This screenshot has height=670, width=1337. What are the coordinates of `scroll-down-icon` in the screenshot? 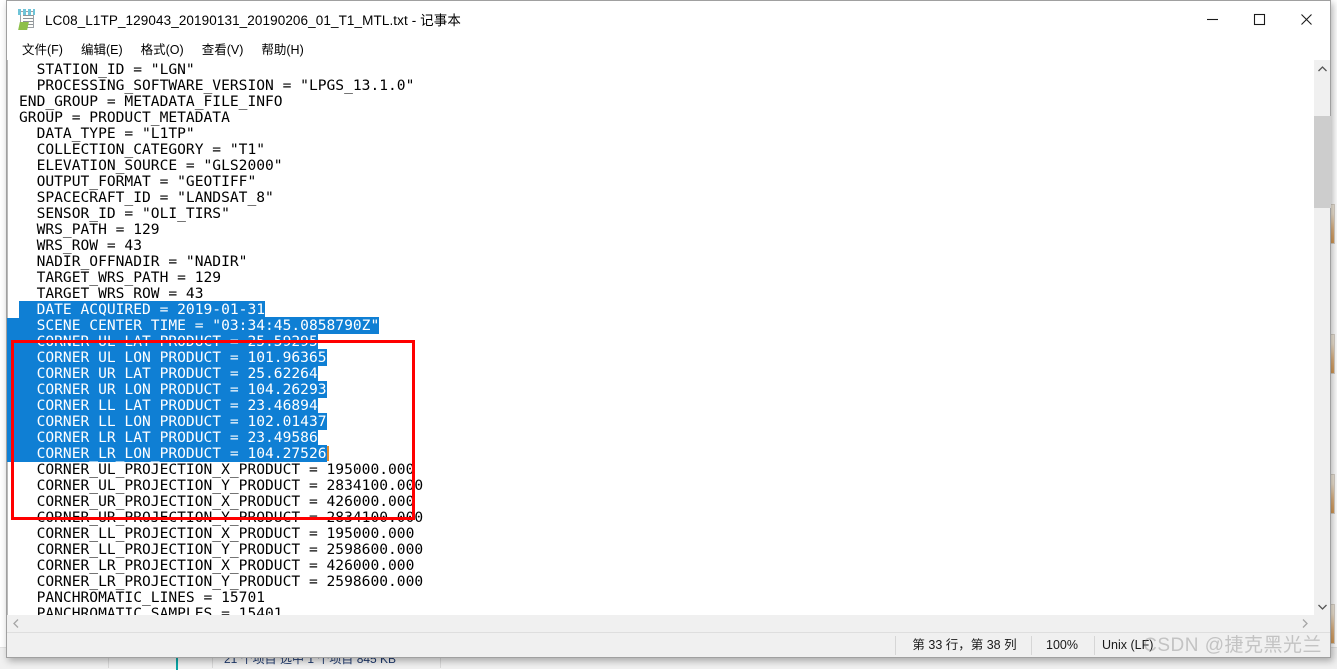 It's located at (1322, 606).